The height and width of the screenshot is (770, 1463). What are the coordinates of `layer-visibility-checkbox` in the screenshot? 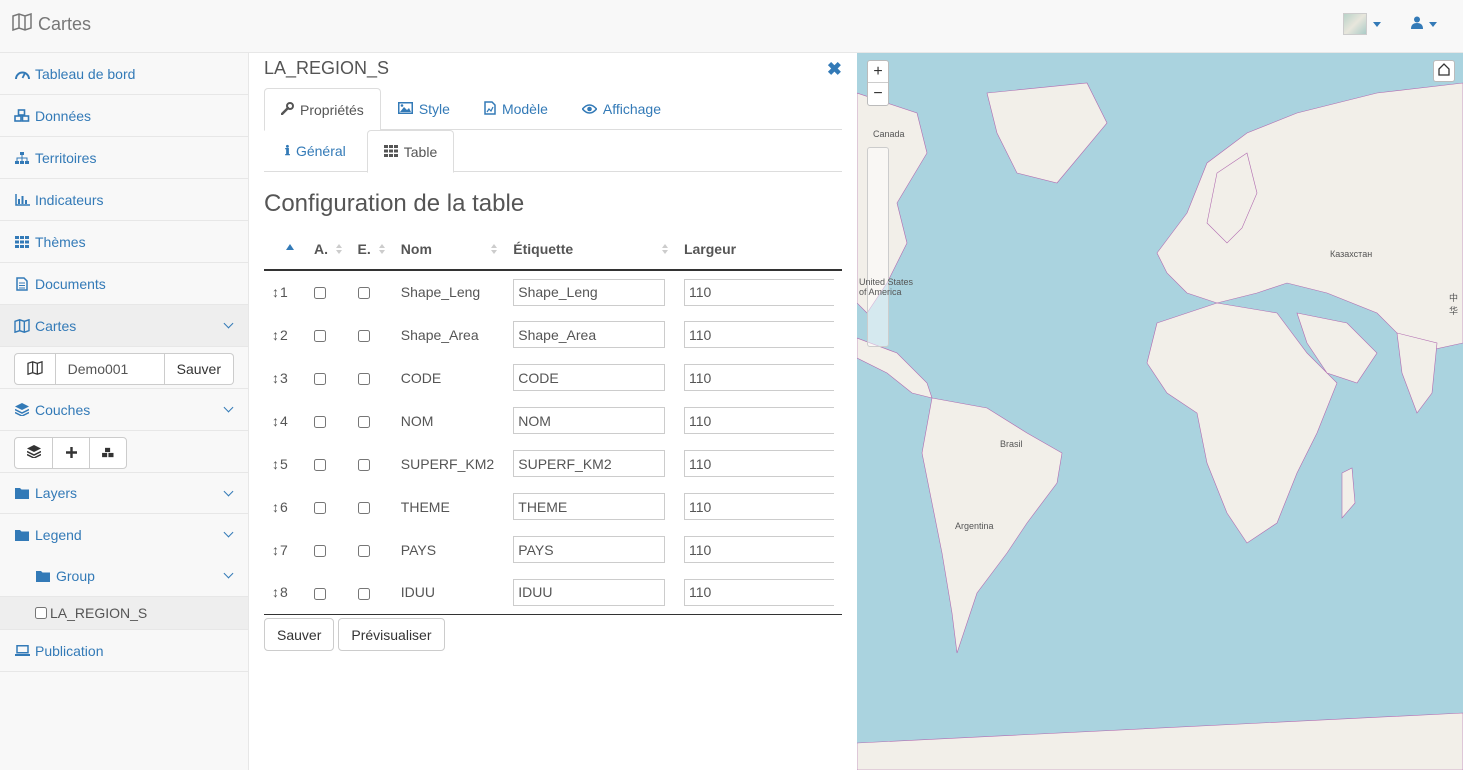 It's located at (41, 613).